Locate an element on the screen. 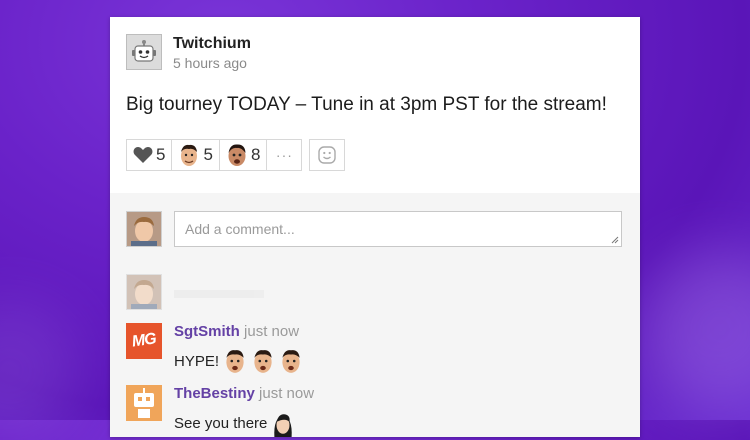  comment-author: TheBestiny is located at coordinates (214, 393).